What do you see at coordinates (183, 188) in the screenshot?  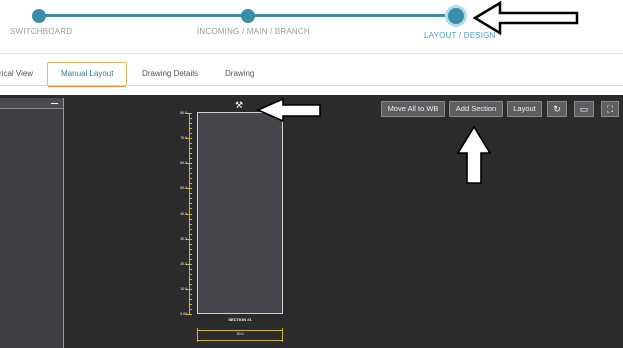 I see `ruler-label: 50.0` at bounding box center [183, 188].